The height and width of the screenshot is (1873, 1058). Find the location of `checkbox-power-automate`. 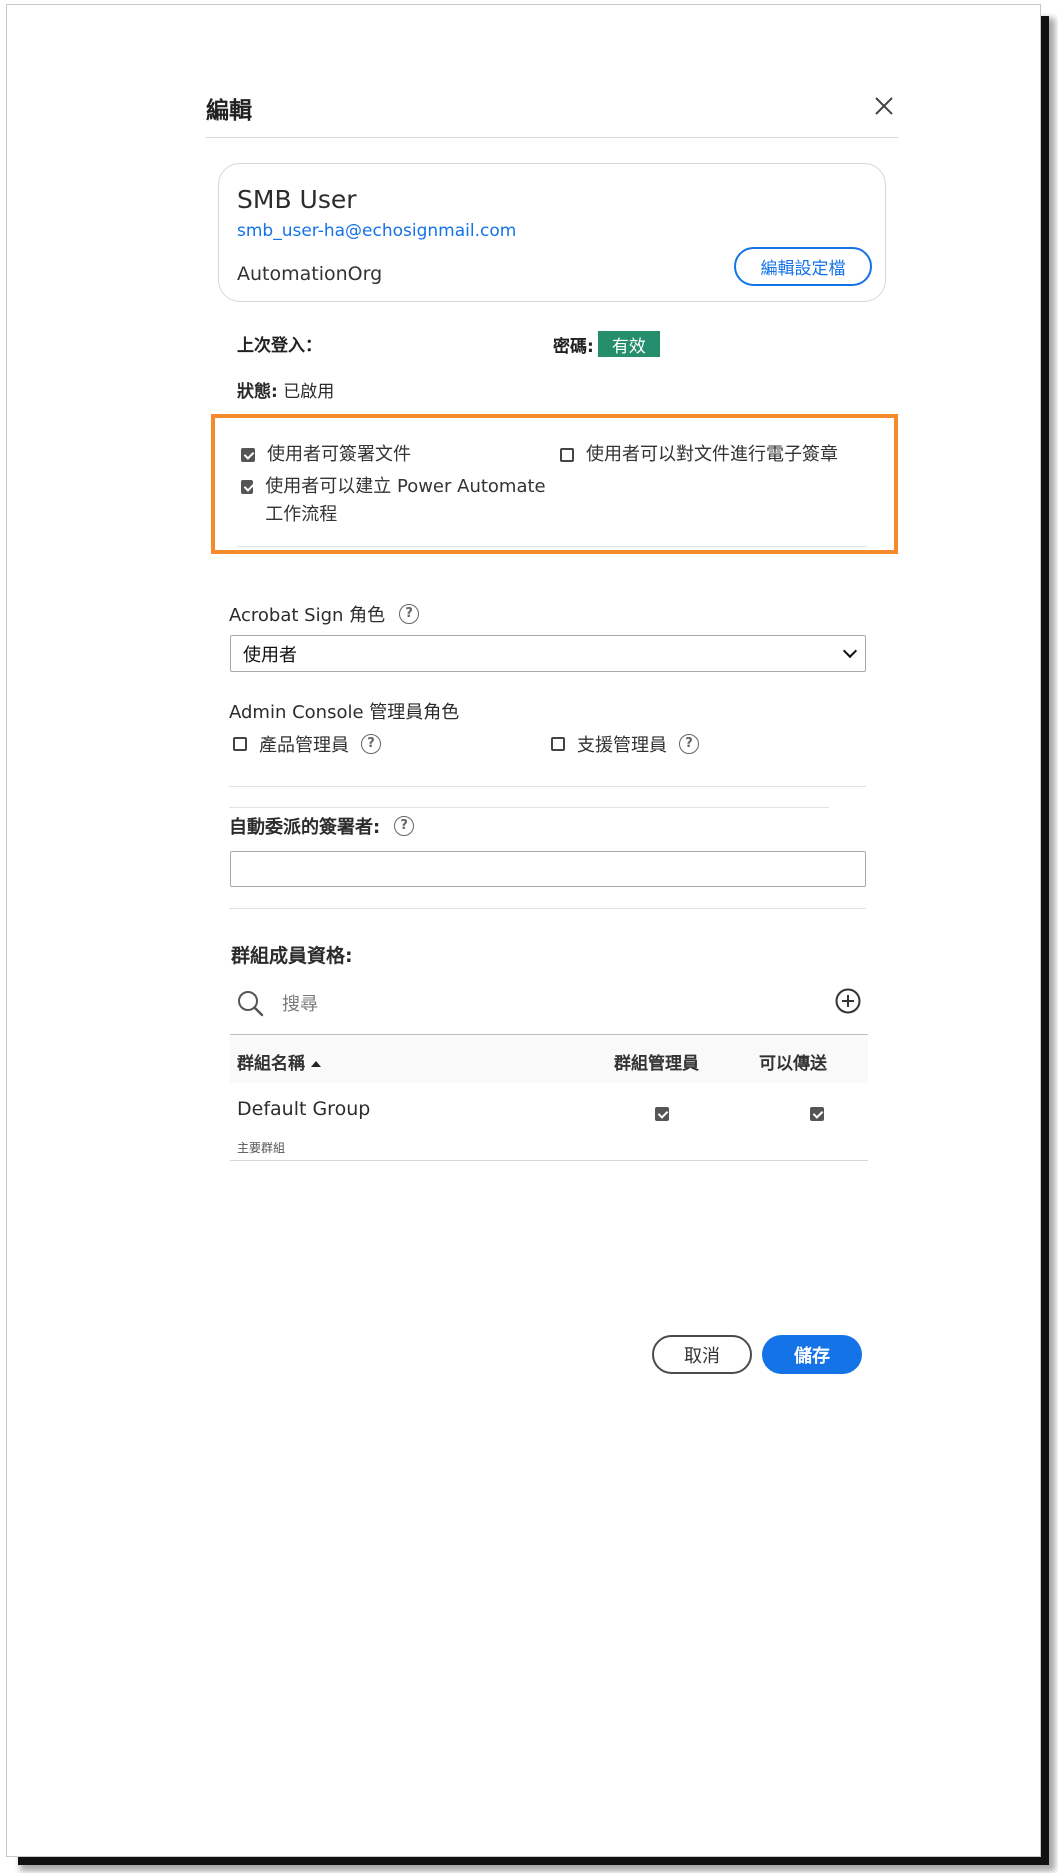

checkbox-power-automate is located at coordinates (247, 487).